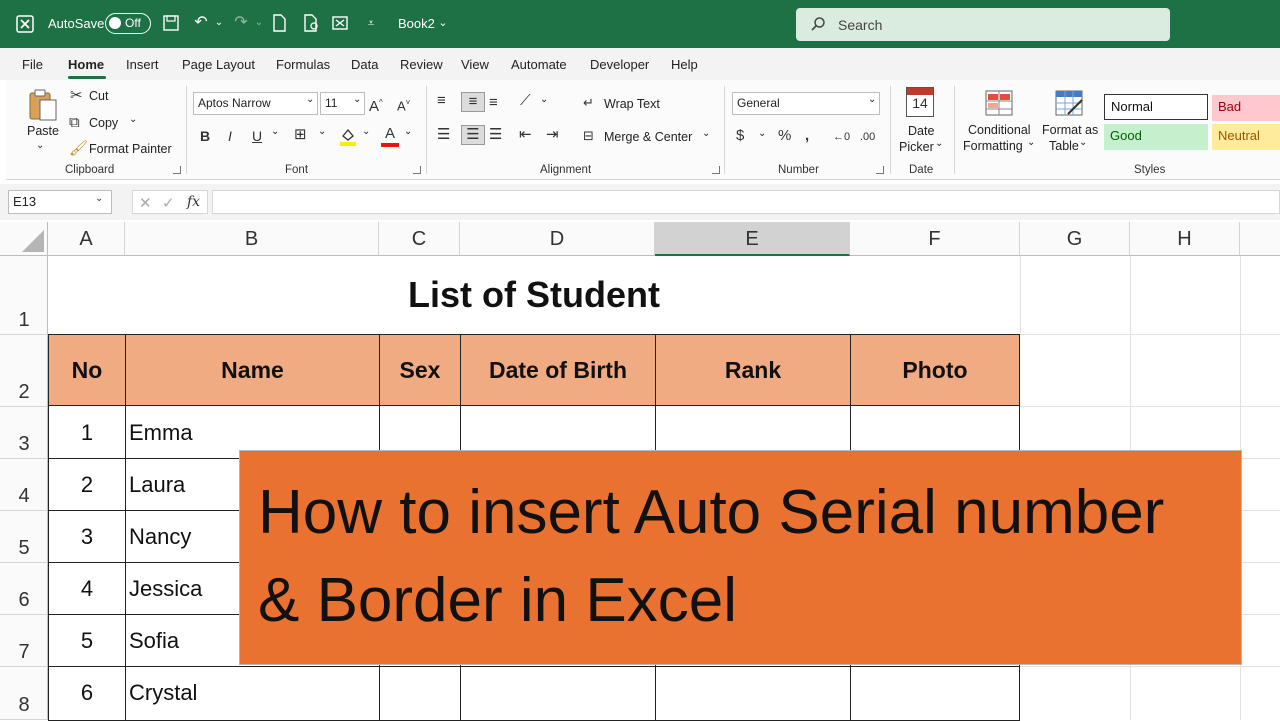  Describe the element at coordinates (219, 23) in the screenshot. I see `undo-dropdown-icon: ⌄` at that location.